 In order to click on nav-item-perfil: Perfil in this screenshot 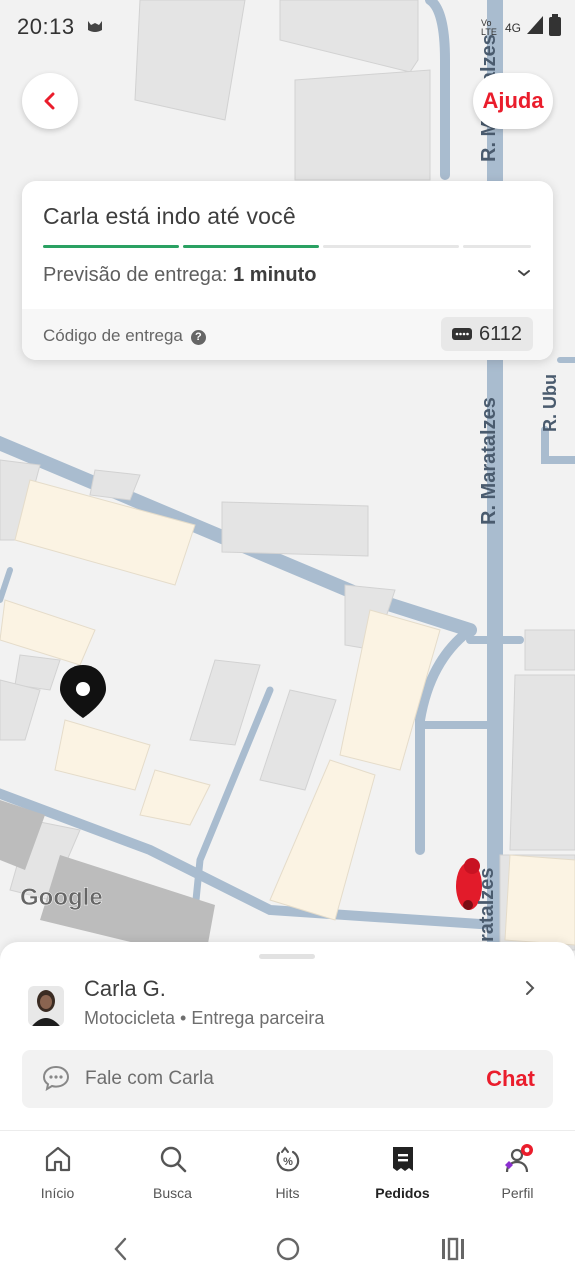, I will do `click(517, 1172)`.